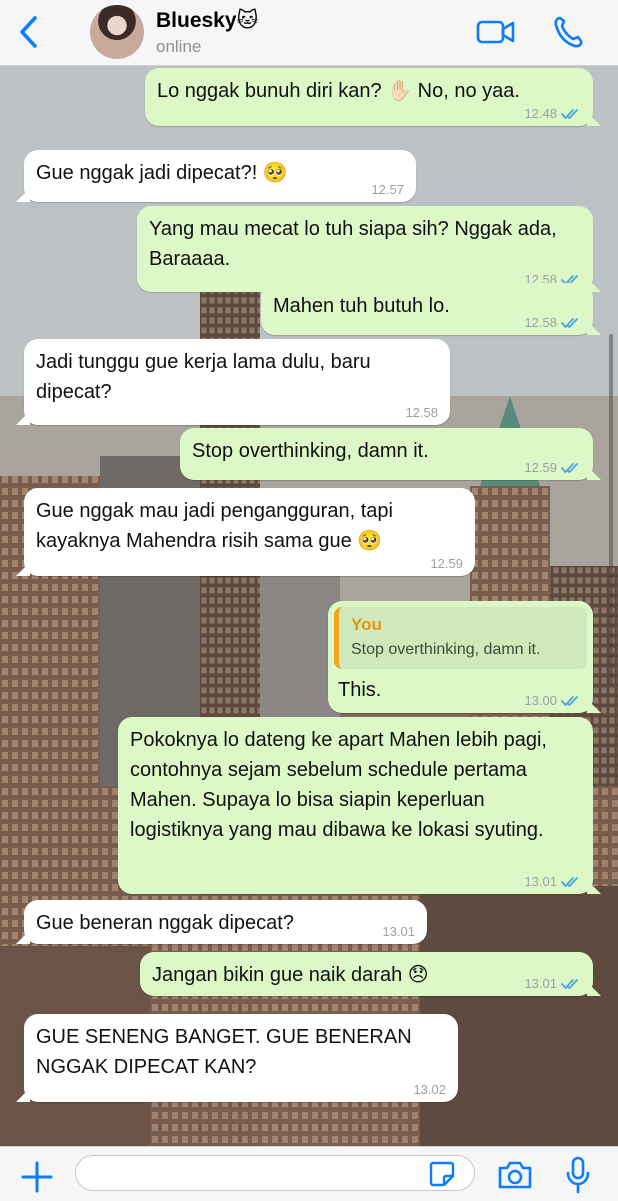  I want to click on outgoing-message-bubble: Stop overthinking, damn it. 12.59, so click(390, 454).